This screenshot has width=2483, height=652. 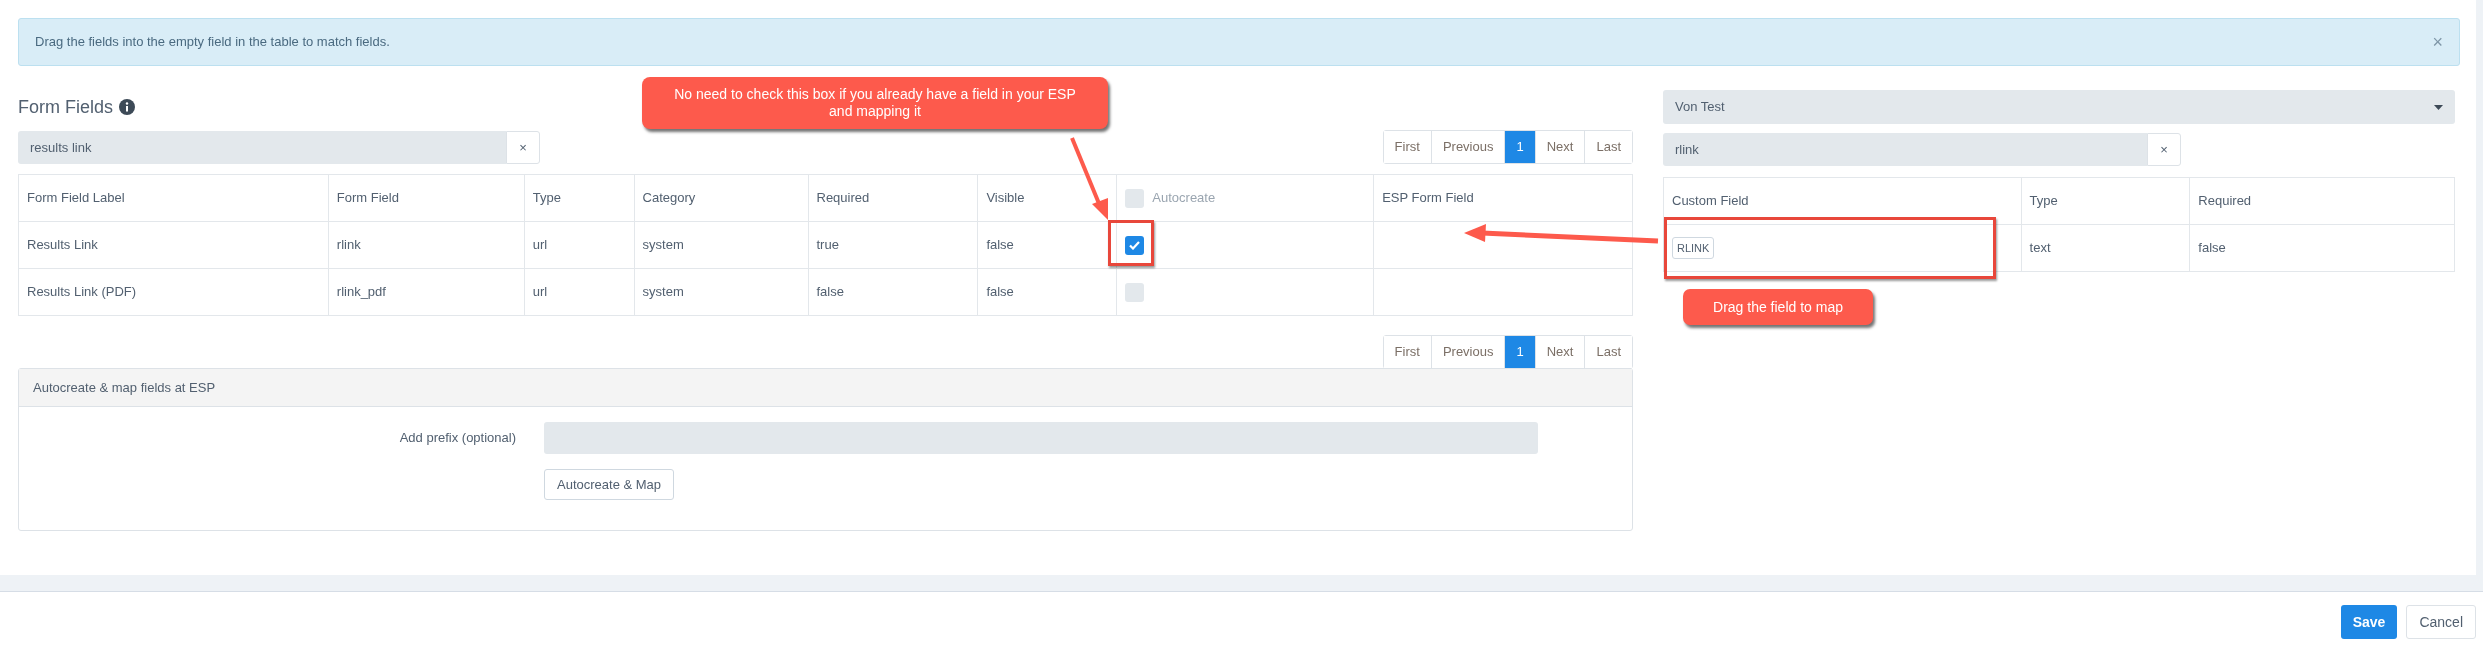 What do you see at coordinates (1710, 201) in the screenshot?
I see `column-header: Custom Field` at bounding box center [1710, 201].